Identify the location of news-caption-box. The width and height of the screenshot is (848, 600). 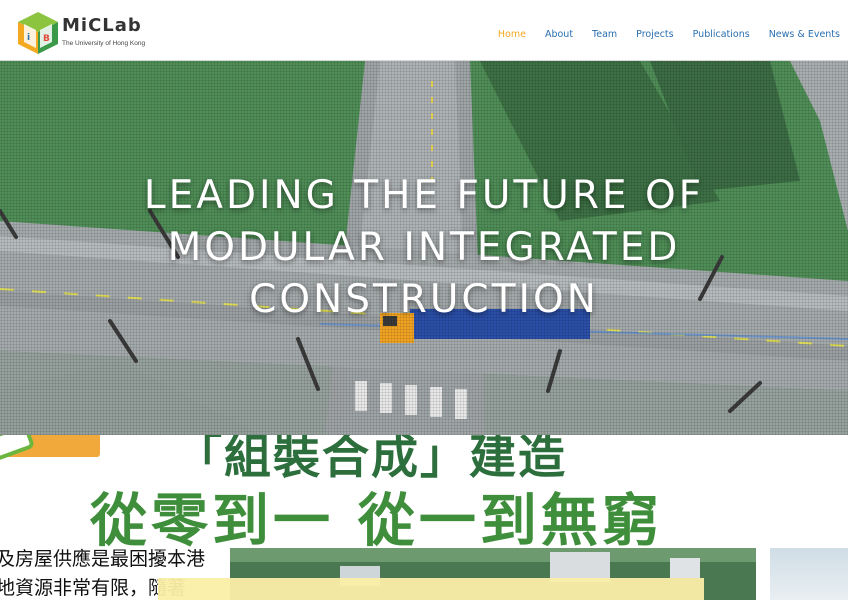
(431, 589).